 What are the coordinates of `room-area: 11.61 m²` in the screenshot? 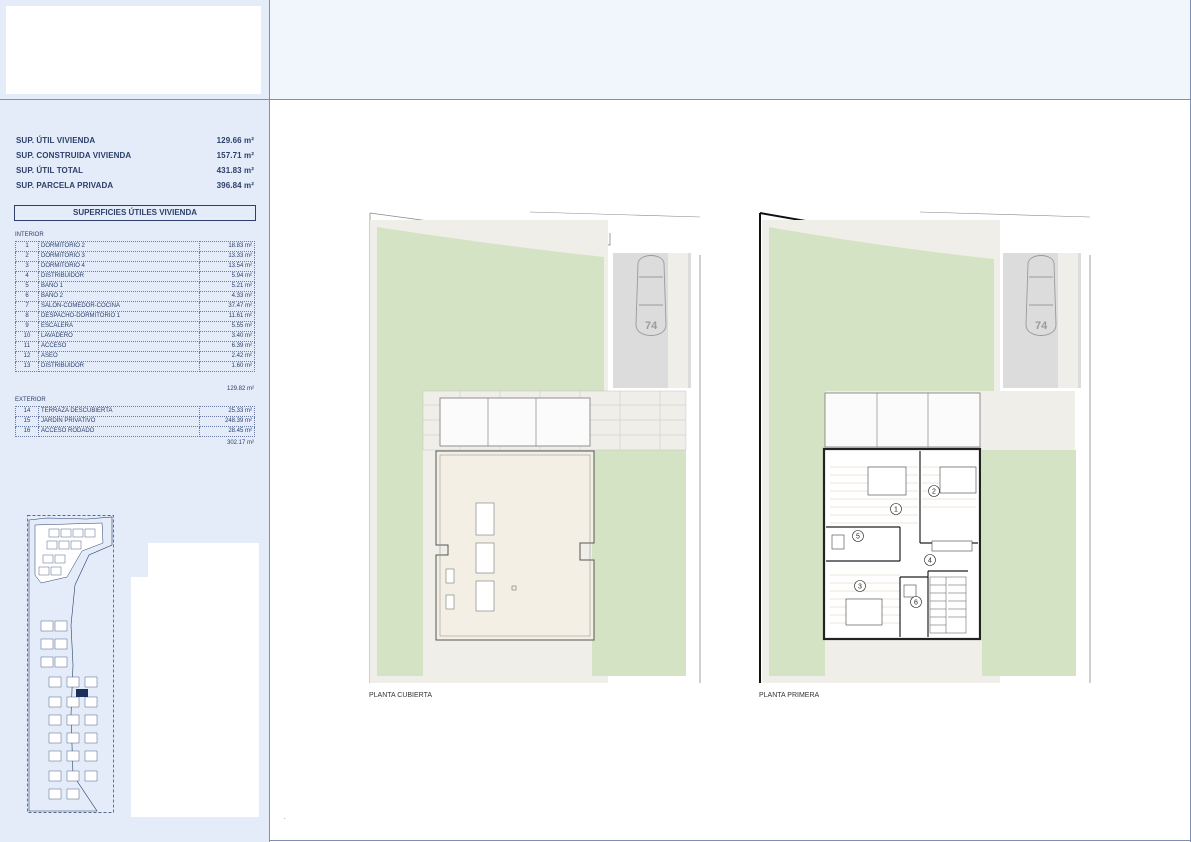 It's located at (227, 316).